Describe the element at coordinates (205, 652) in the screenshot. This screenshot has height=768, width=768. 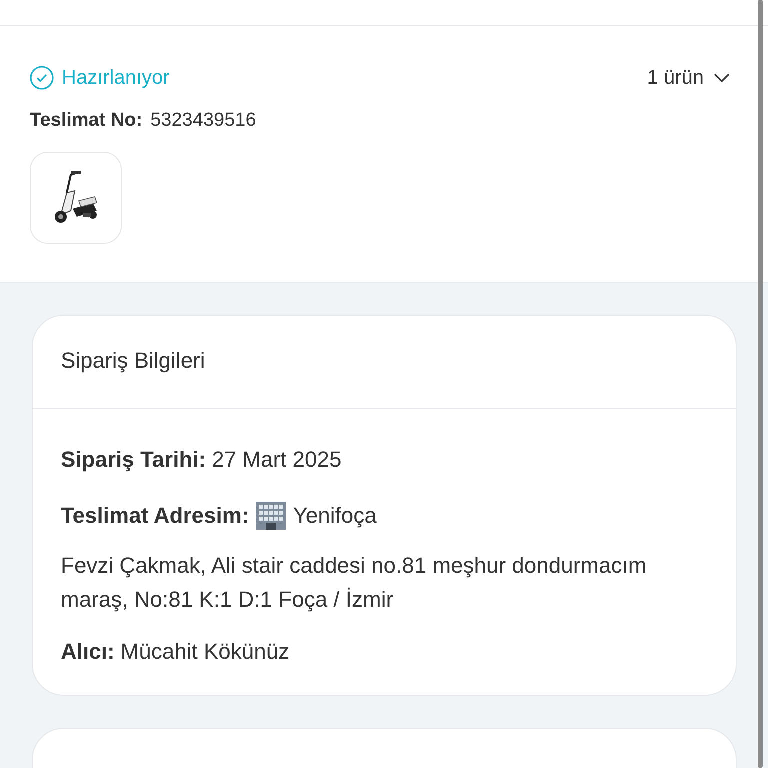
I see `field-value: Mücahit Kökünüz` at that location.